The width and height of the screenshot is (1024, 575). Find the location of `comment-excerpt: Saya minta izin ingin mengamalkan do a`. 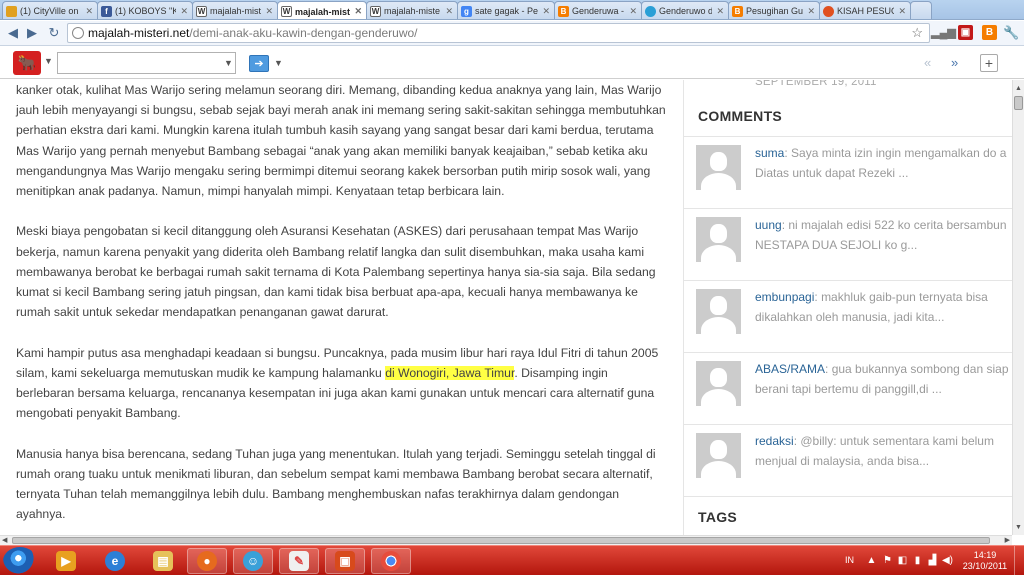

comment-excerpt: Saya minta izin ingin mengamalkan do a is located at coordinates (898, 153).